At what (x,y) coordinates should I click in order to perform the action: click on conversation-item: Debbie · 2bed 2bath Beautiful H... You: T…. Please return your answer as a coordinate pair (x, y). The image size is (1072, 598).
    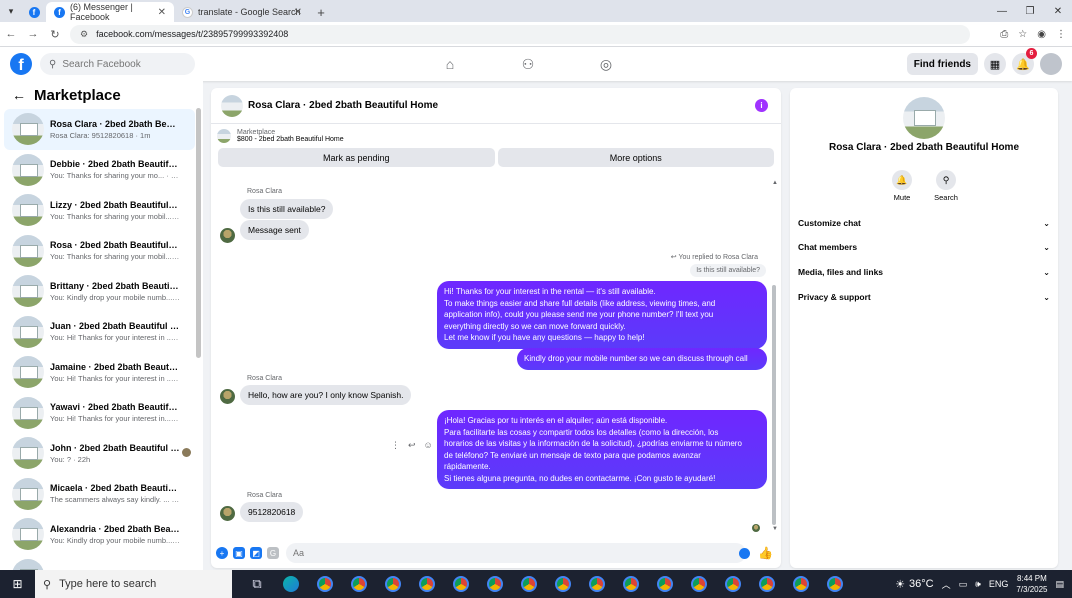
    Looking at the image, I should click on (99, 170).